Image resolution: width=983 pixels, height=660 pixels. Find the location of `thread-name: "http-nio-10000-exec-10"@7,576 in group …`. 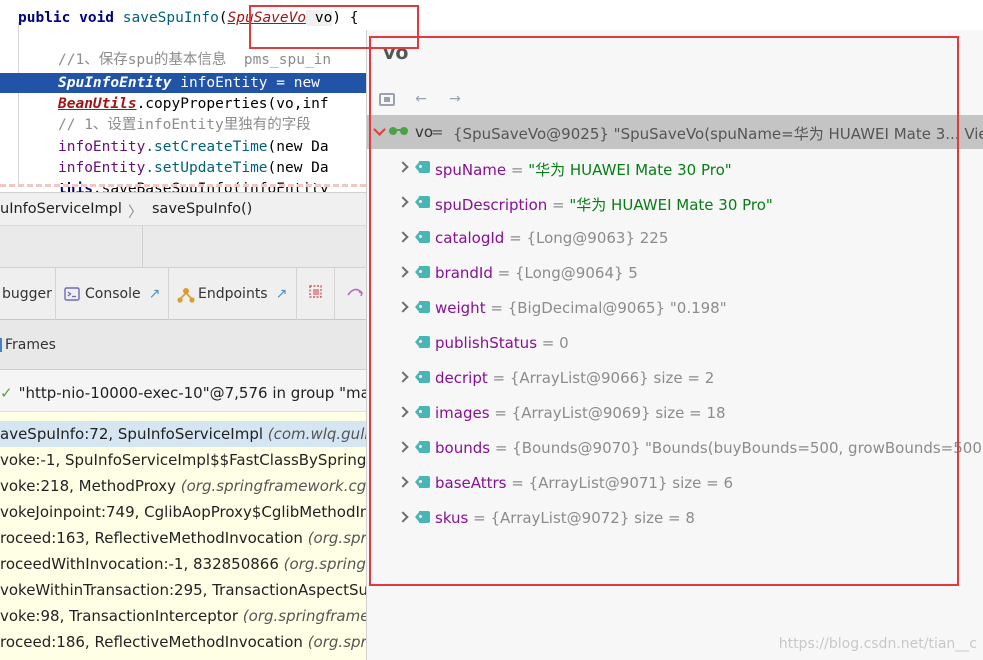

thread-name: "http-nio-10000-exec-10"@7,576 in group … is located at coordinates (199, 393).